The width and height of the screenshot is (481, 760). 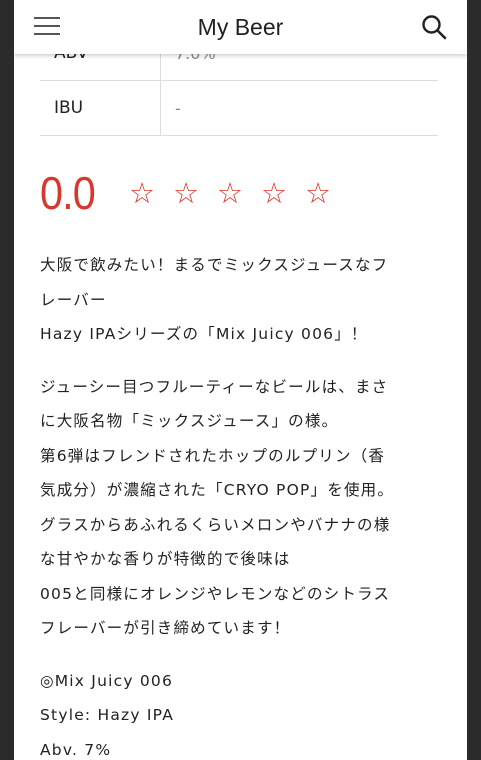 What do you see at coordinates (239, 108) in the screenshot?
I see `spec-row-ibu: IBU -` at bounding box center [239, 108].